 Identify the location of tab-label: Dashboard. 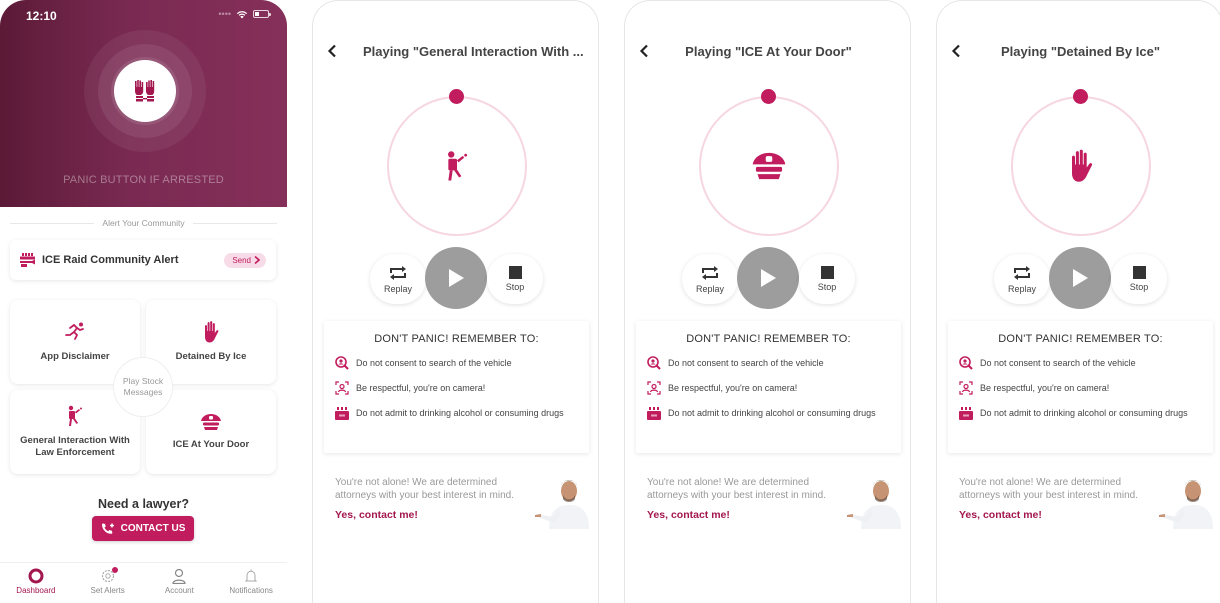
(36, 590).